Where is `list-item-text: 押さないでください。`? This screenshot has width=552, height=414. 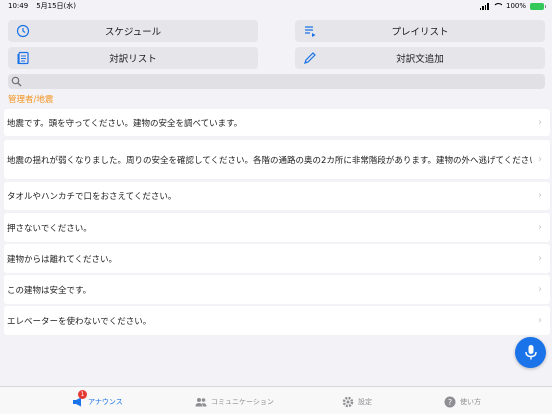
list-item-text: 押さないでください。 is located at coordinates (49, 228).